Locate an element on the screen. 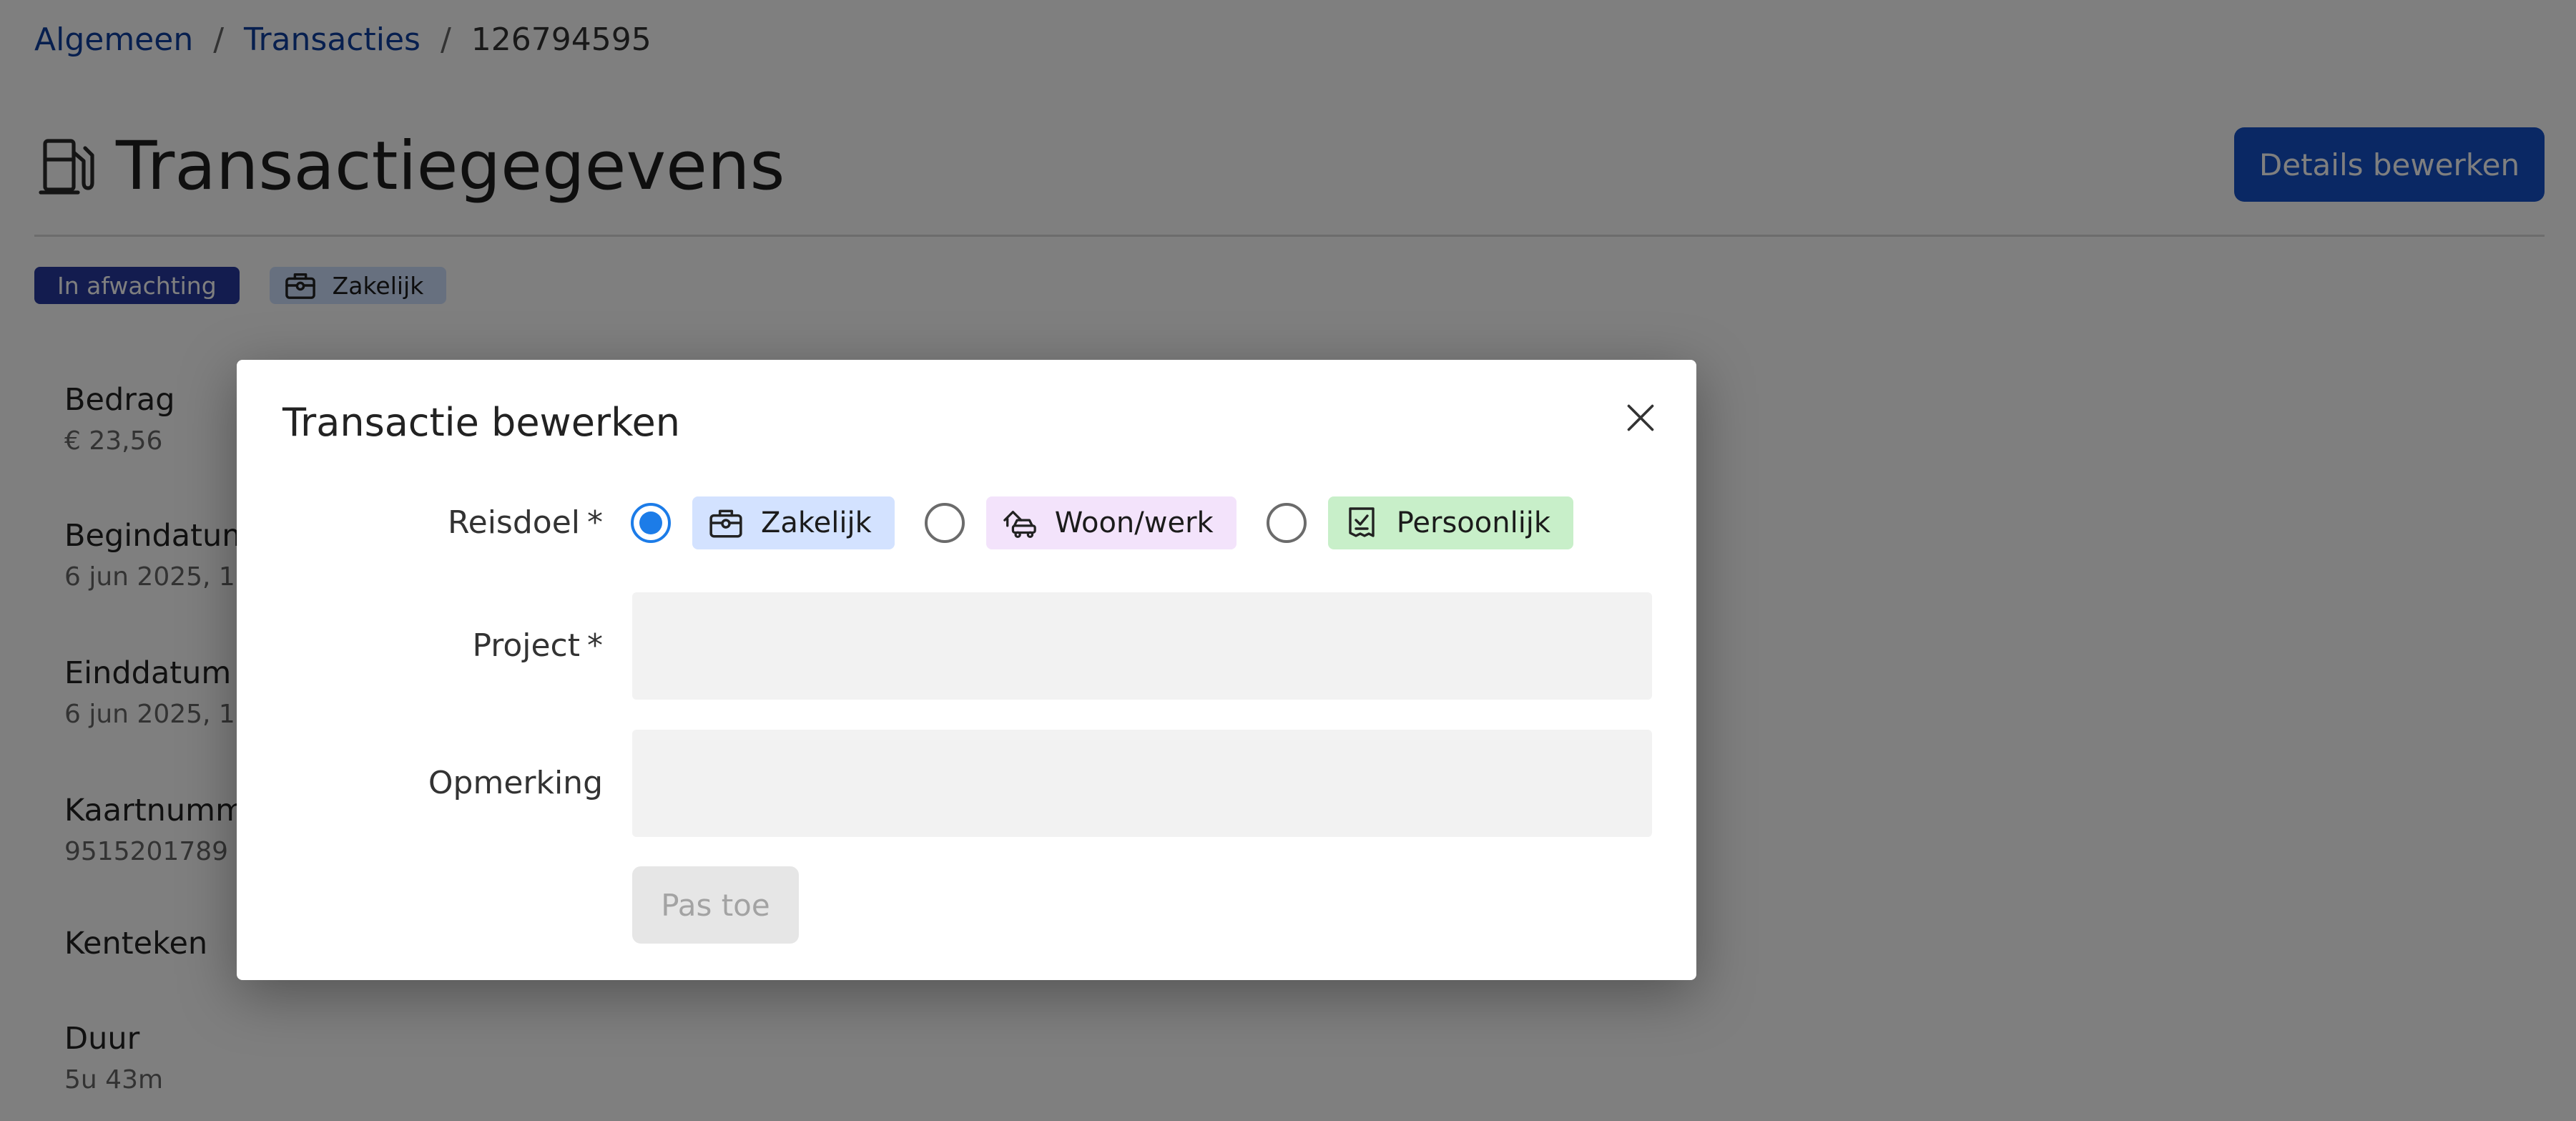 This screenshot has height=1121, width=2576. project-input is located at coordinates (1142, 646).